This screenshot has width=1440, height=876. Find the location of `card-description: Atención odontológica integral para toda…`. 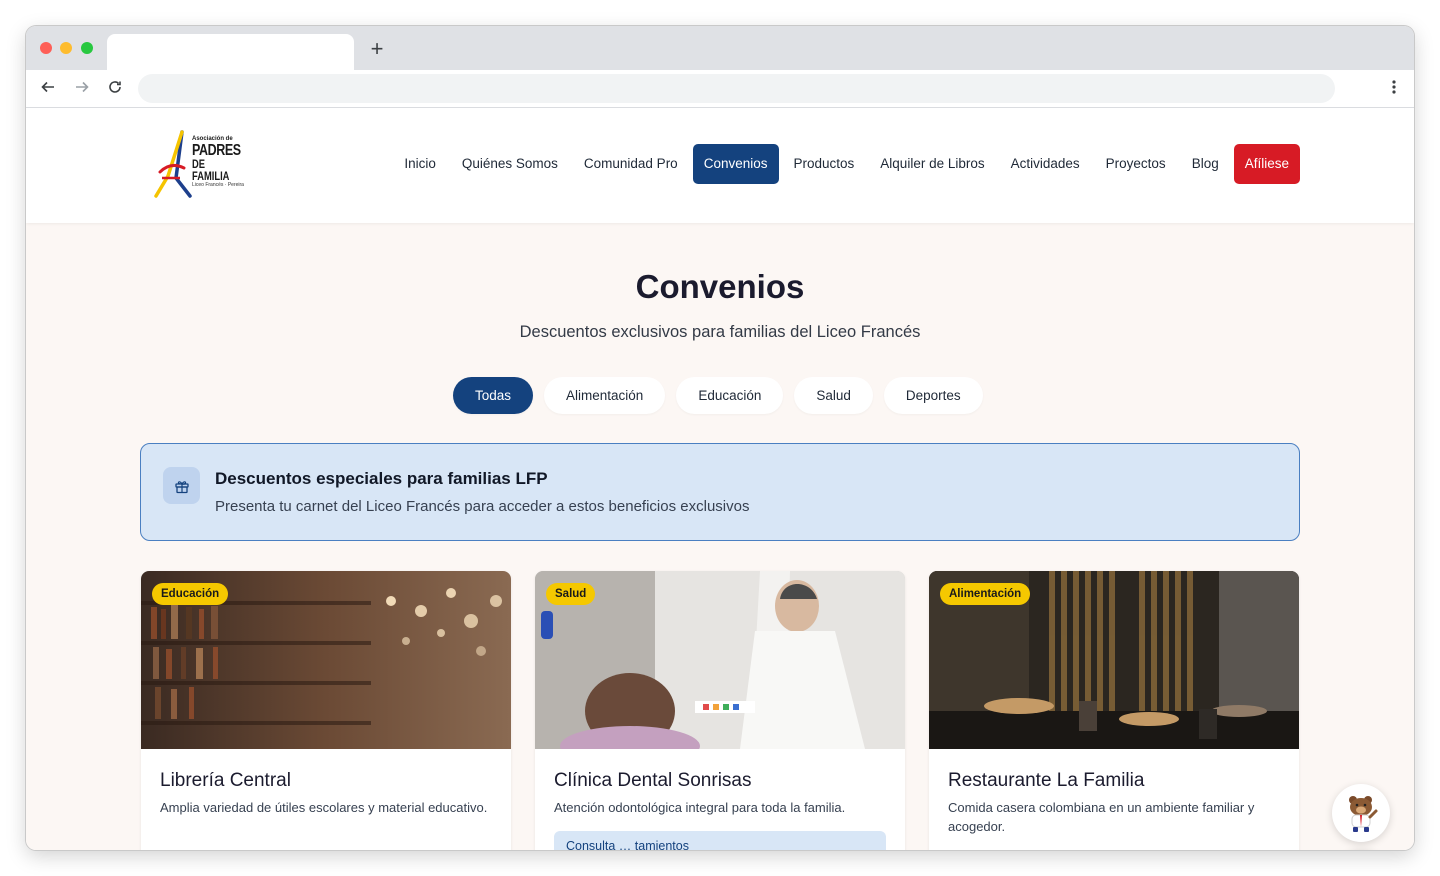

card-description: Atención odontológica integral para toda… is located at coordinates (700, 807).